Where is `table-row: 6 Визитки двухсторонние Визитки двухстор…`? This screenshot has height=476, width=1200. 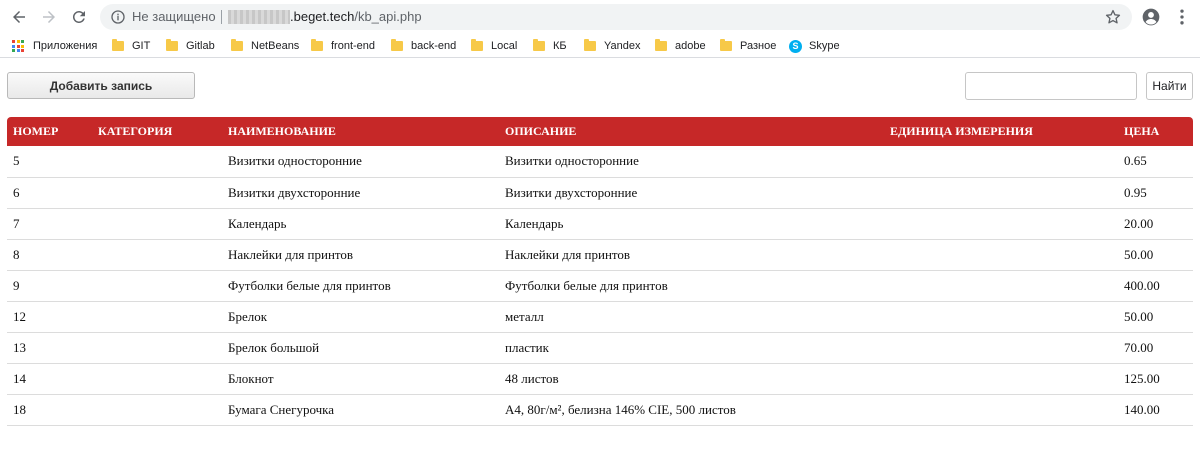 table-row: 6 Визитки двухсторонние Визитки двухстор… is located at coordinates (600, 193).